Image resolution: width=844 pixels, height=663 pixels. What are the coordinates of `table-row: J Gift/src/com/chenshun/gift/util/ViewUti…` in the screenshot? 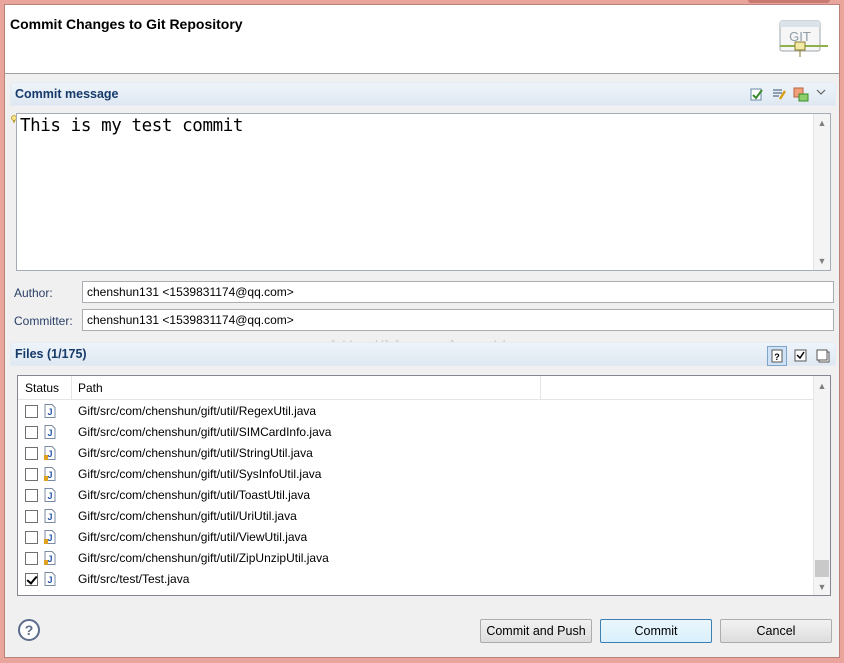 It's located at (416, 537).